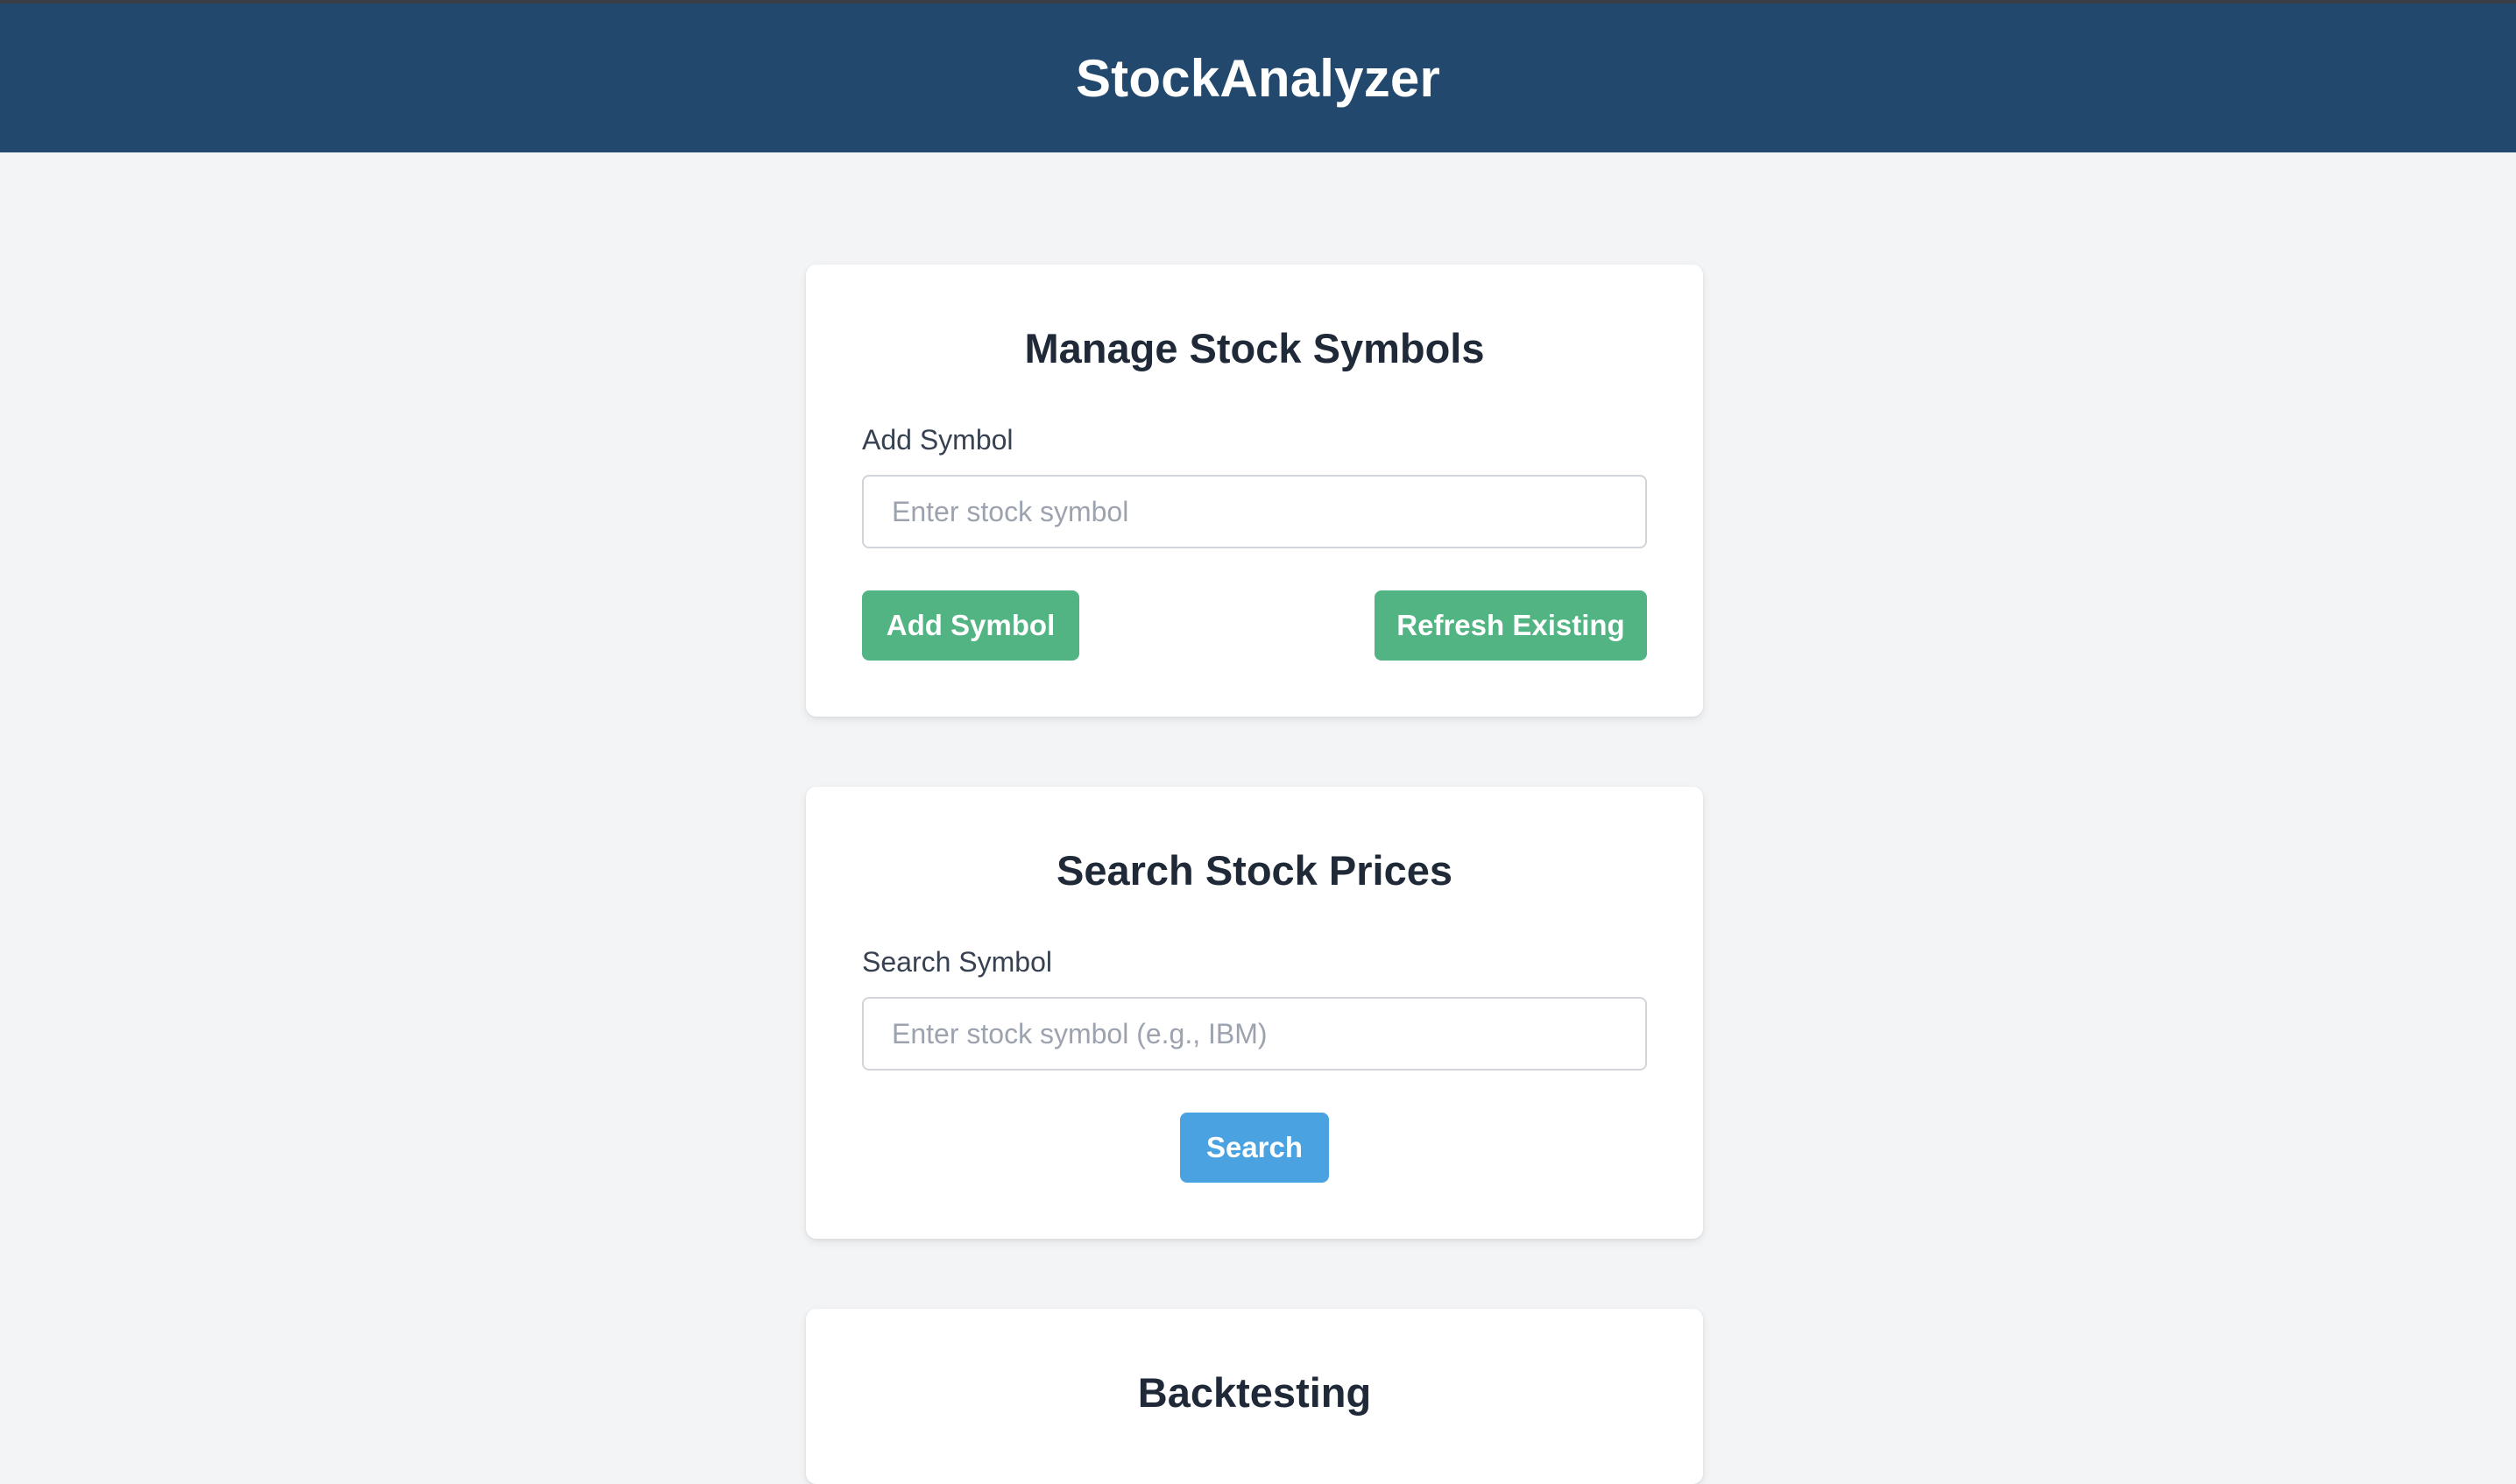  I want to click on app-title: StockAnalyzer, so click(1258, 78).